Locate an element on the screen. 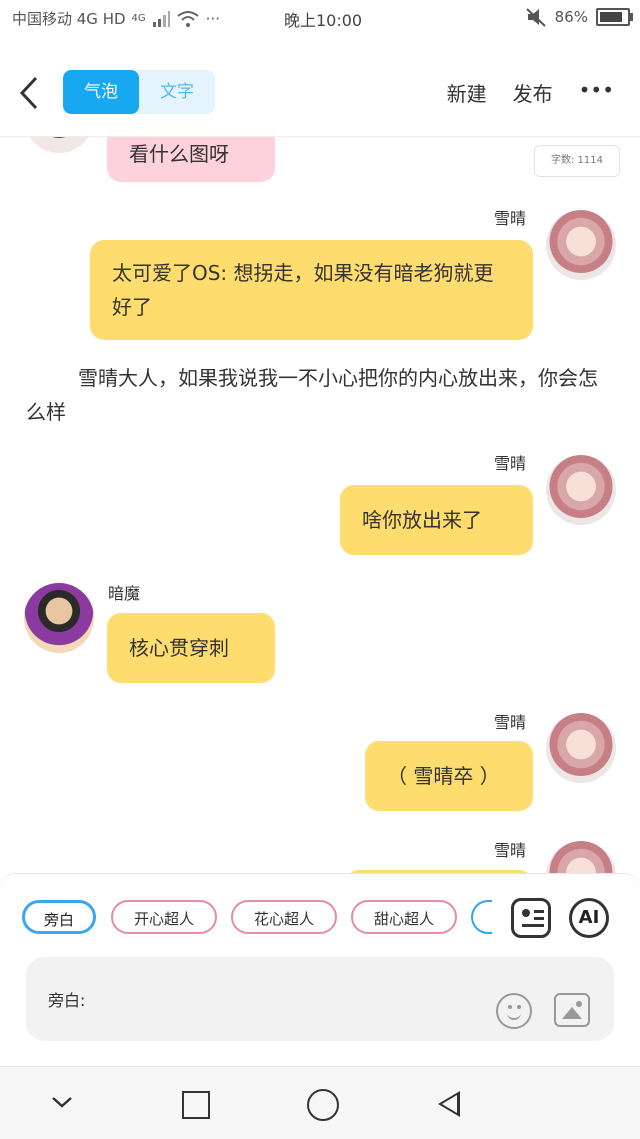  chip-role: 开心超人 is located at coordinates (164, 917).